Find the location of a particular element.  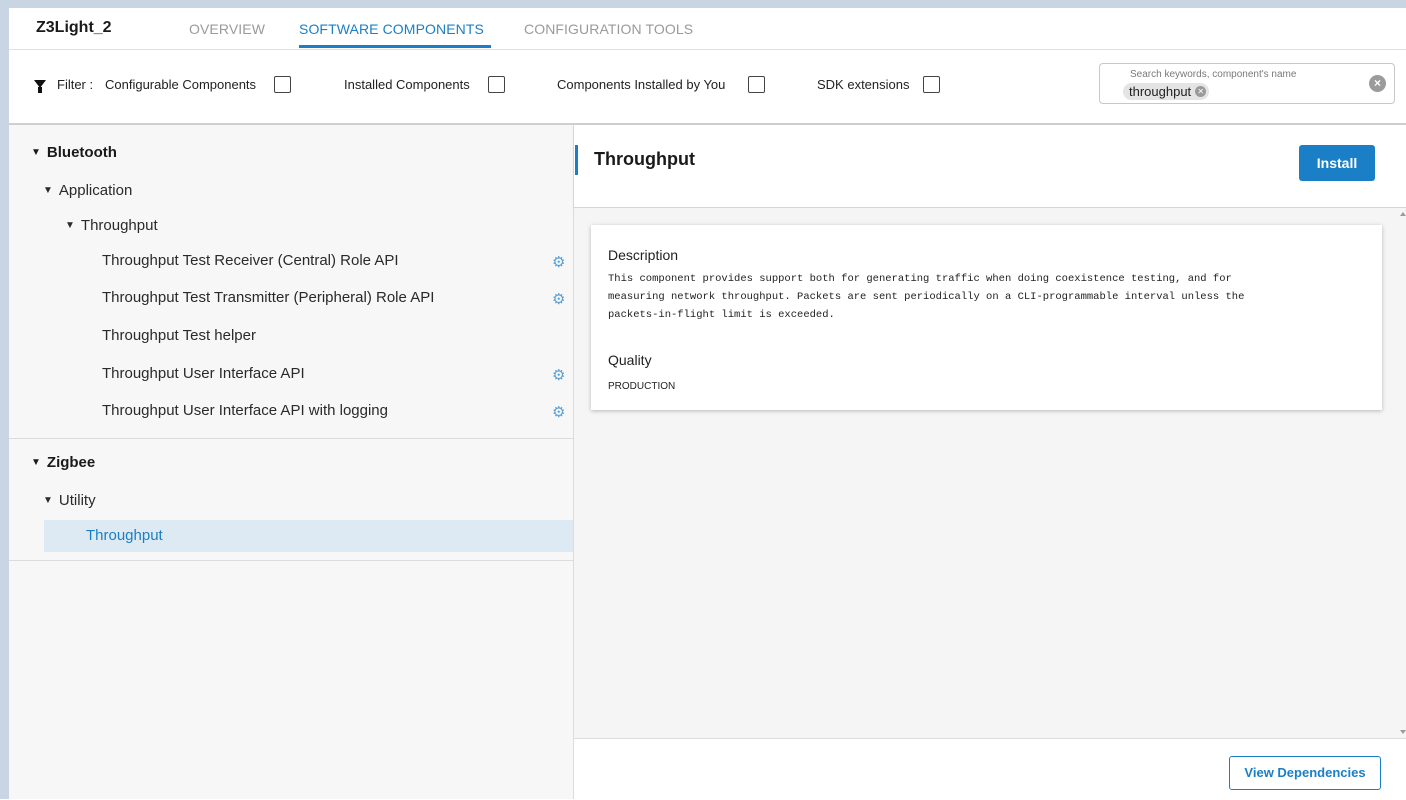

scroll-down-icon is located at coordinates (1403, 732).